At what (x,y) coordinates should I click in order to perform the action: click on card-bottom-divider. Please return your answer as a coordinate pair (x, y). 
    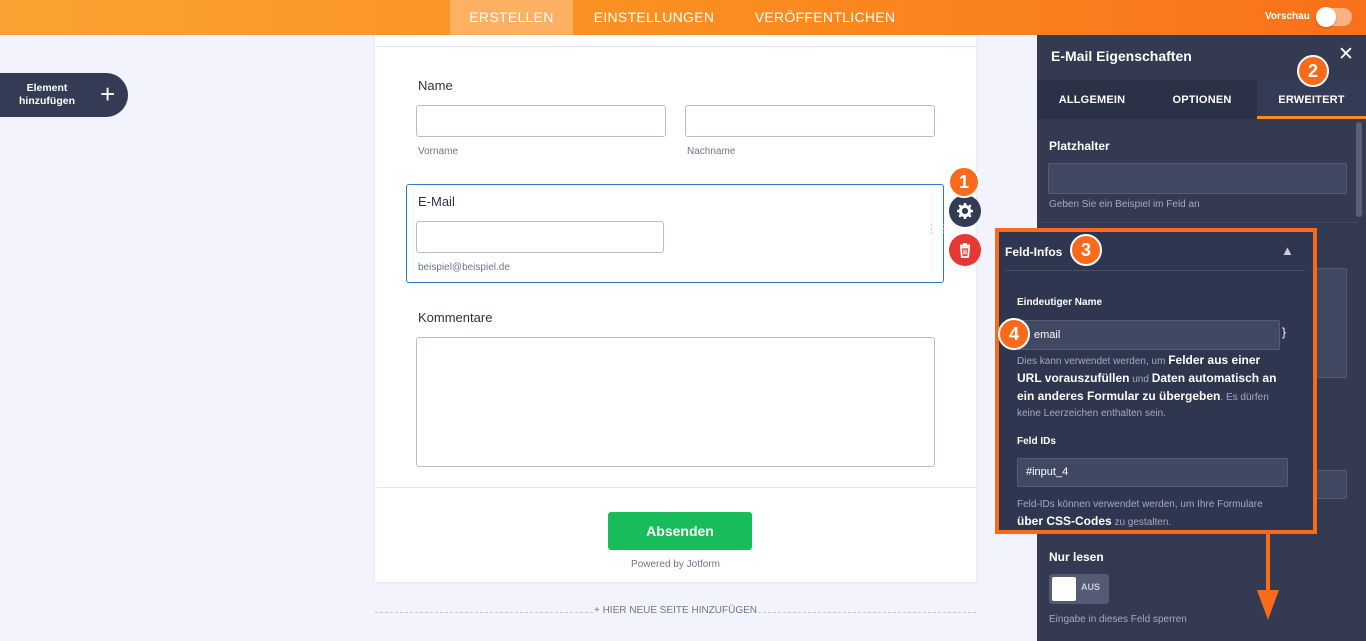
    Looking at the image, I should click on (675, 487).